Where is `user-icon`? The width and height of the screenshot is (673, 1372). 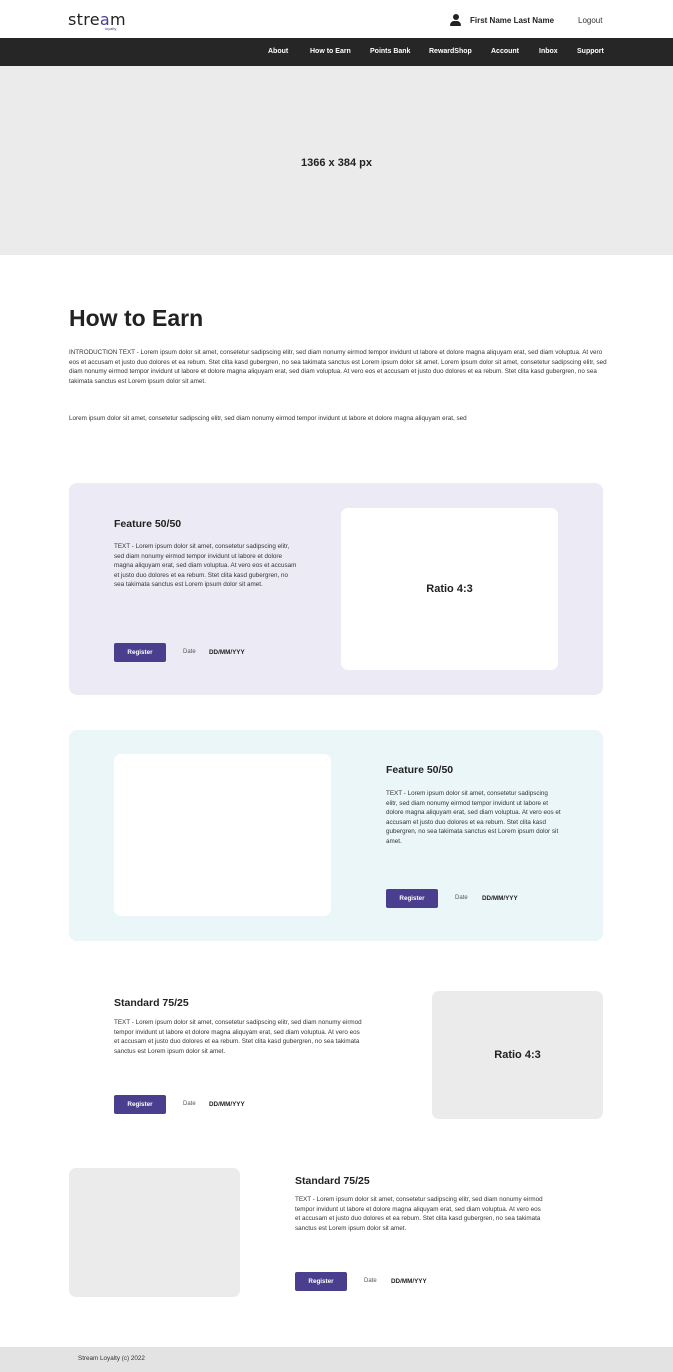 user-icon is located at coordinates (455, 20).